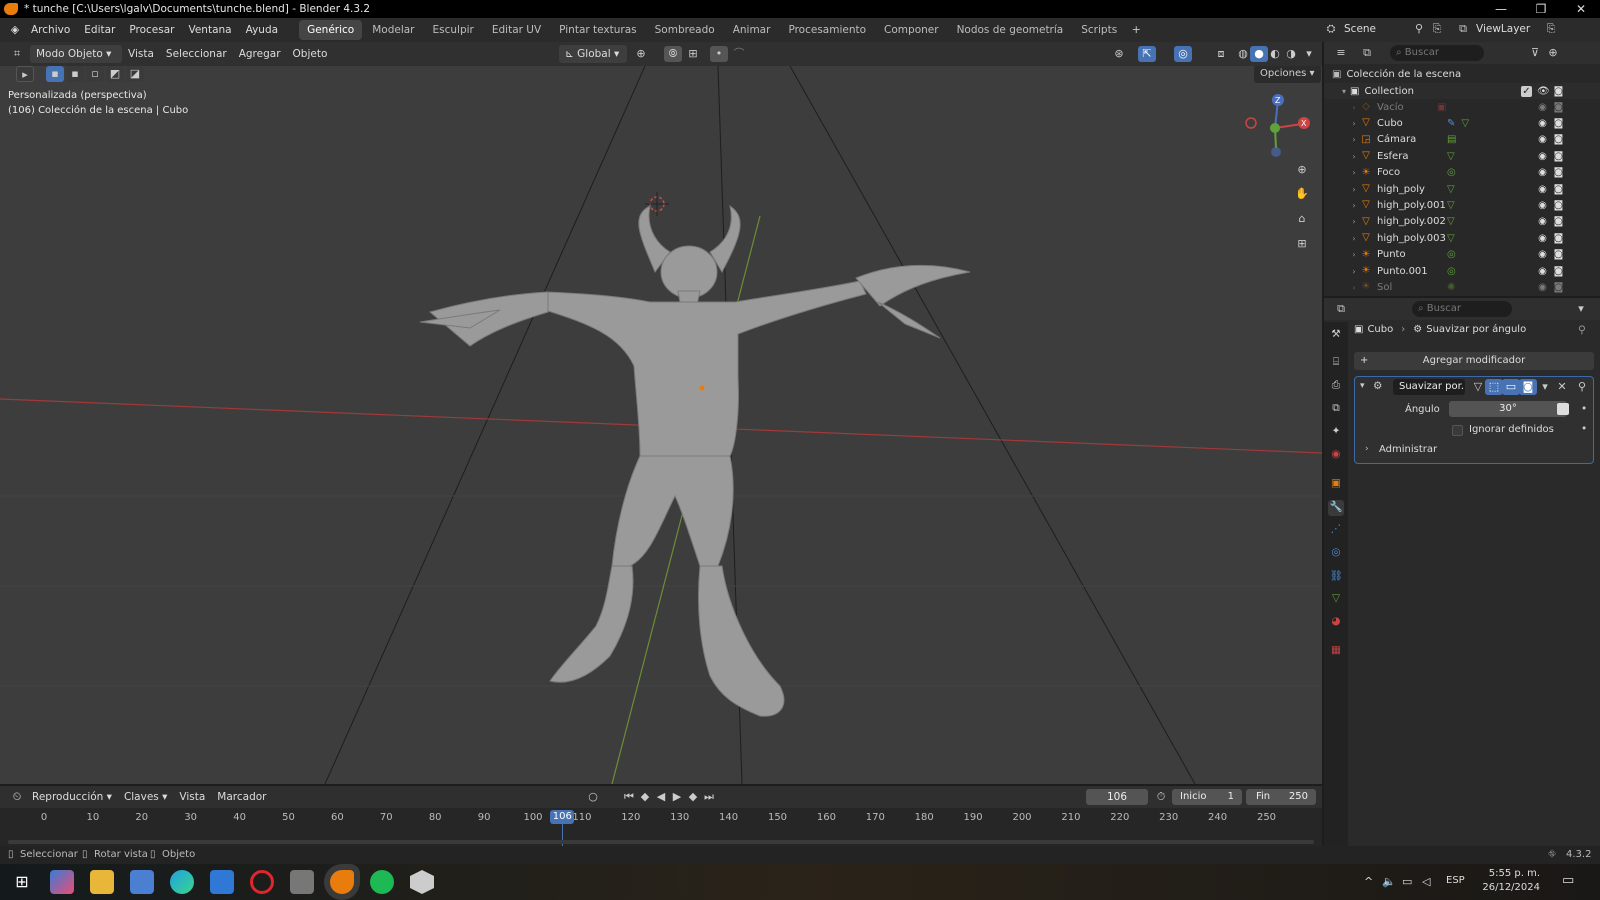 The height and width of the screenshot is (900, 1600). What do you see at coordinates (302, 882) in the screenshot?
I see `settings-icon` at bounding box center [302, 882].